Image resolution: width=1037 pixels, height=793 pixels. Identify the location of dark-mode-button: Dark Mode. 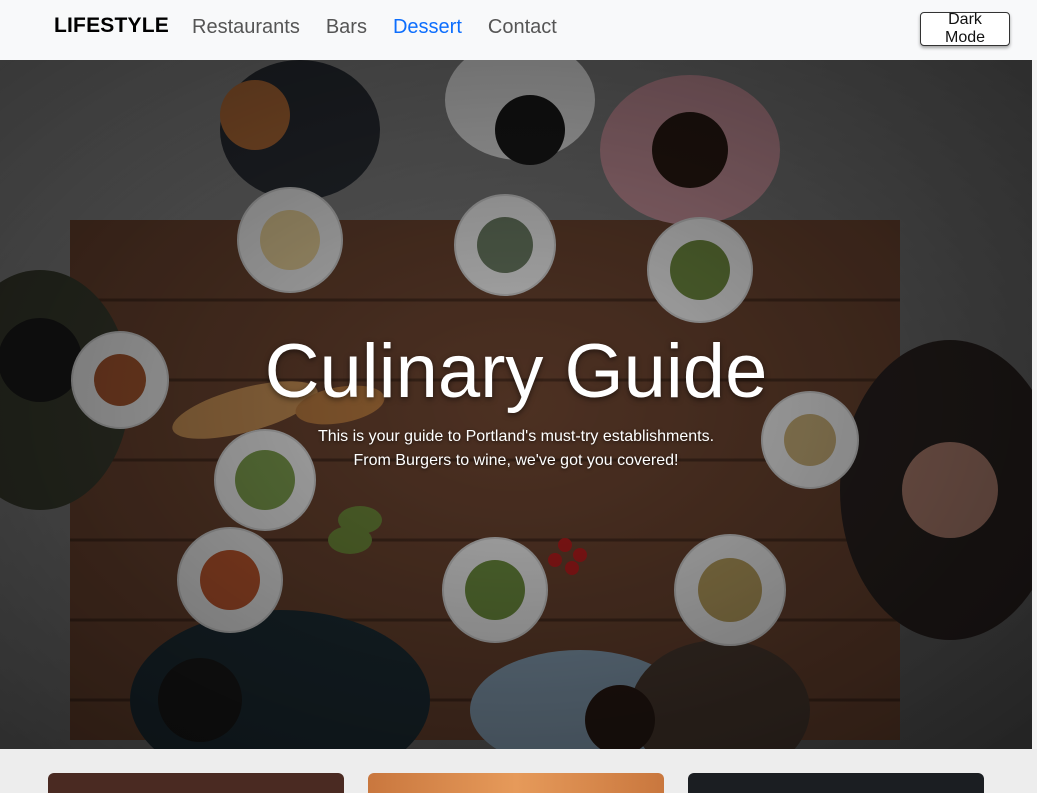
(965, 28).